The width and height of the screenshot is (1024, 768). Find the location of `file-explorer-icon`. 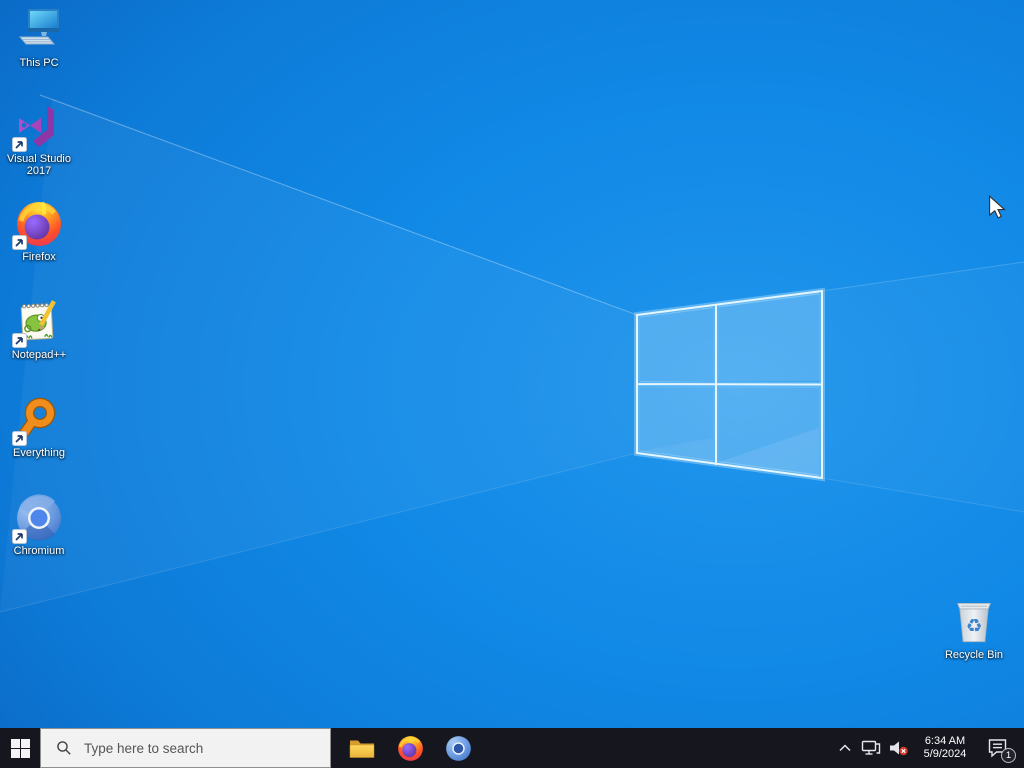

file-explorer-icon is located at coordinates (362, 749).